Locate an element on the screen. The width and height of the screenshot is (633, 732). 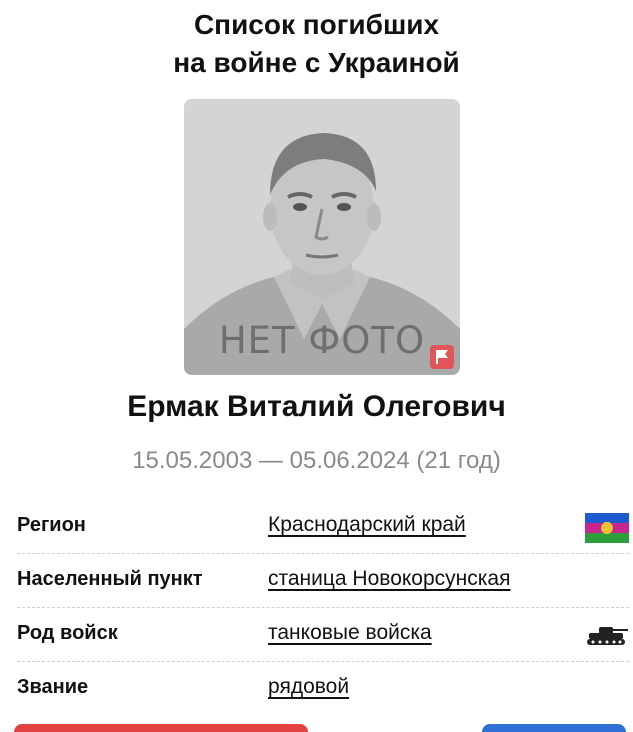
krasnodar-flag-icon is located at coordinates (607, 528).